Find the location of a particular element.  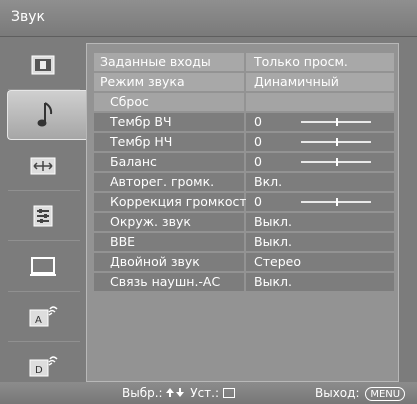

title-bar: Звук is located at coordinates (208, 18).